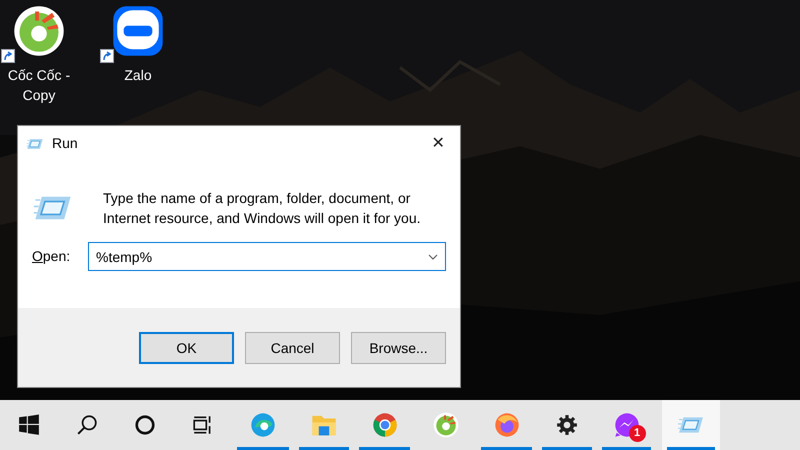  What do you see at coordinates (626, 425) in the screenshot?
I see `taskbar-button: 1` at bounding box center [626, 425].